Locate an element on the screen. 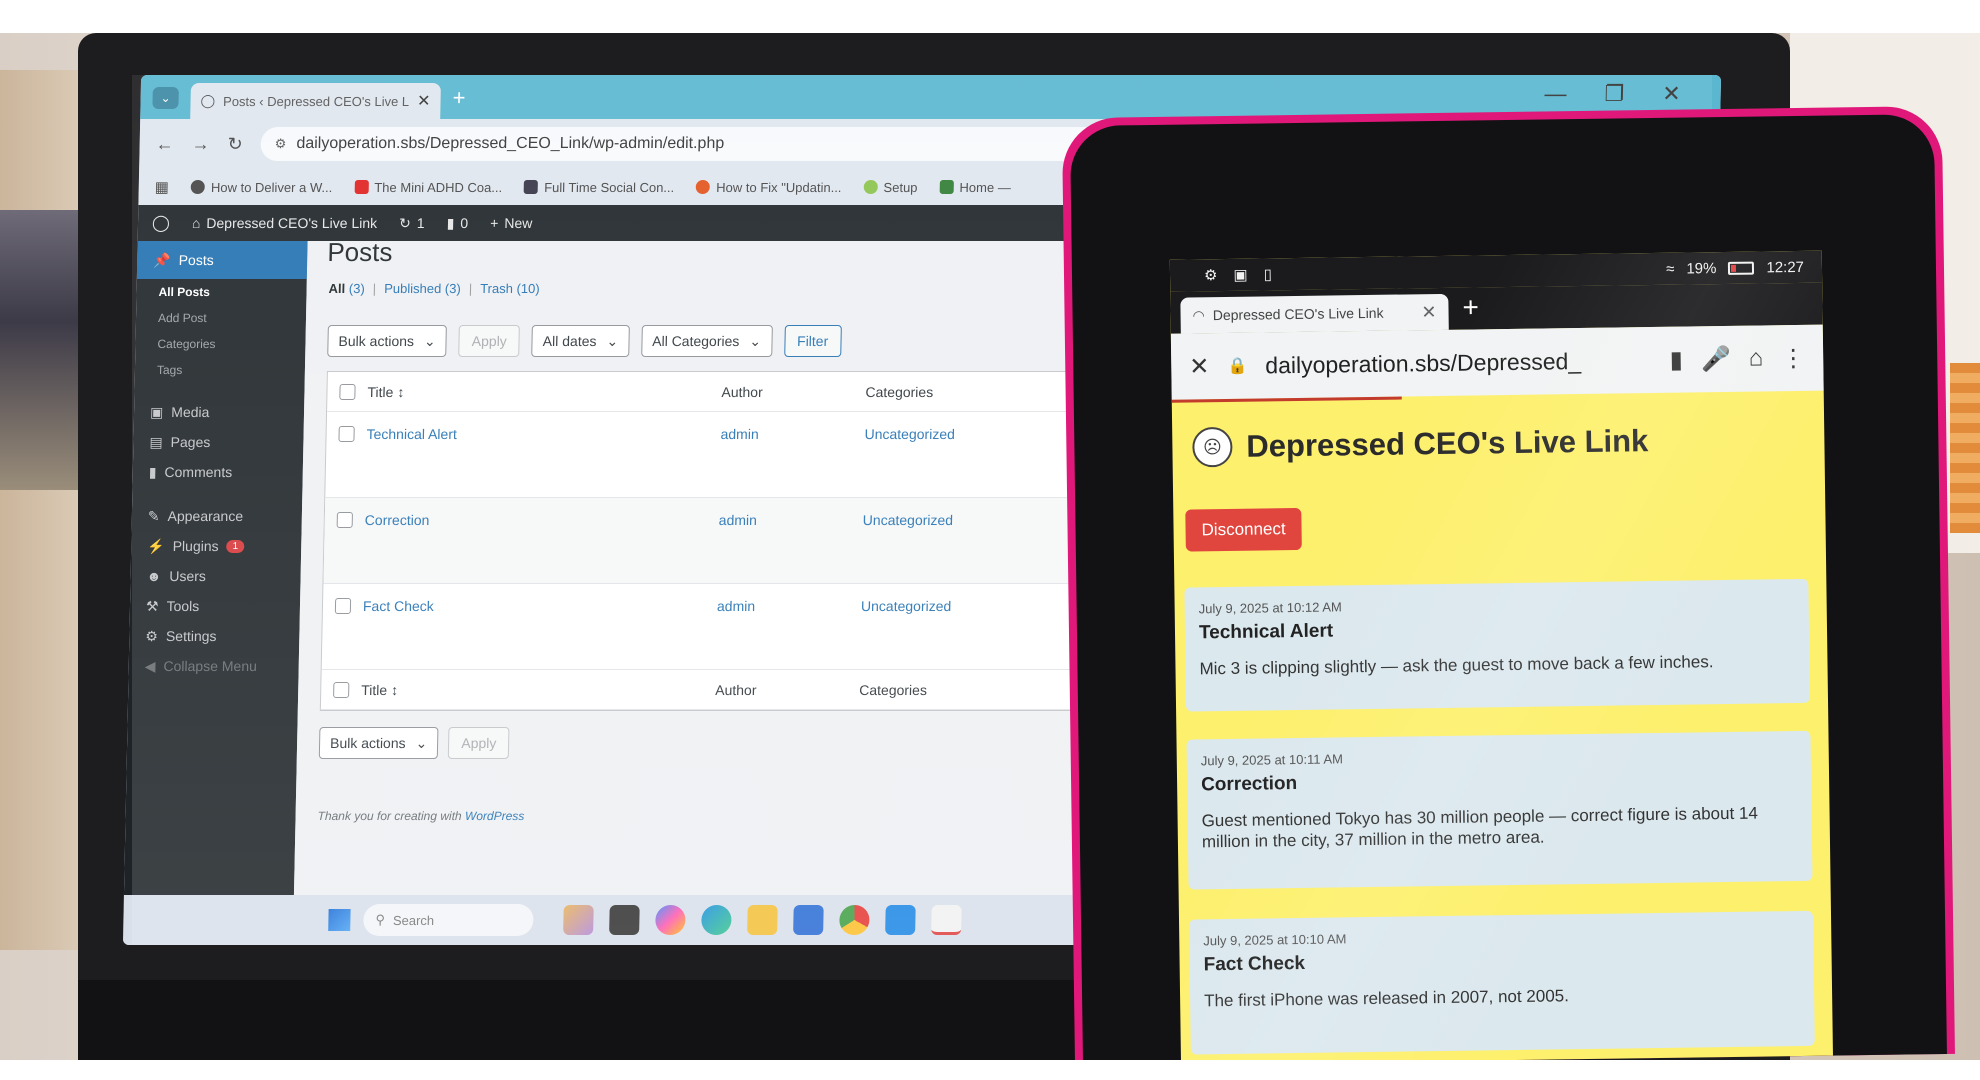 The width and height of the screenshot is (1980, 1080). windows-start-icon is located at coordinates (339, 920).